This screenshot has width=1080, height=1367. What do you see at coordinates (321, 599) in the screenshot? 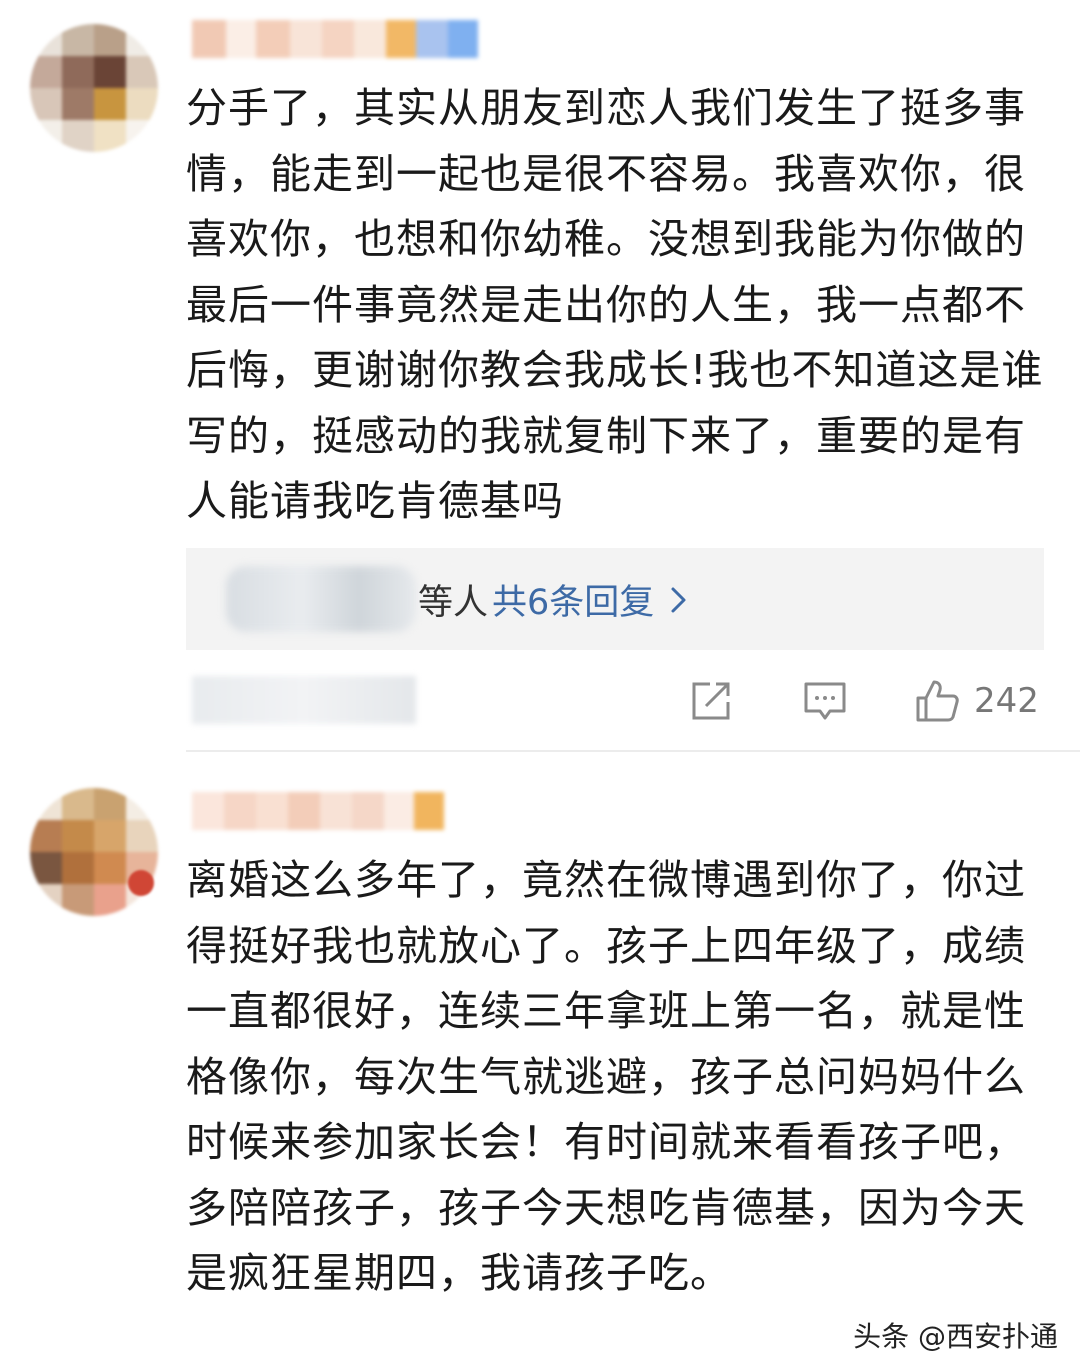
I see `reply-usernames` at bounding box center [321, 599].